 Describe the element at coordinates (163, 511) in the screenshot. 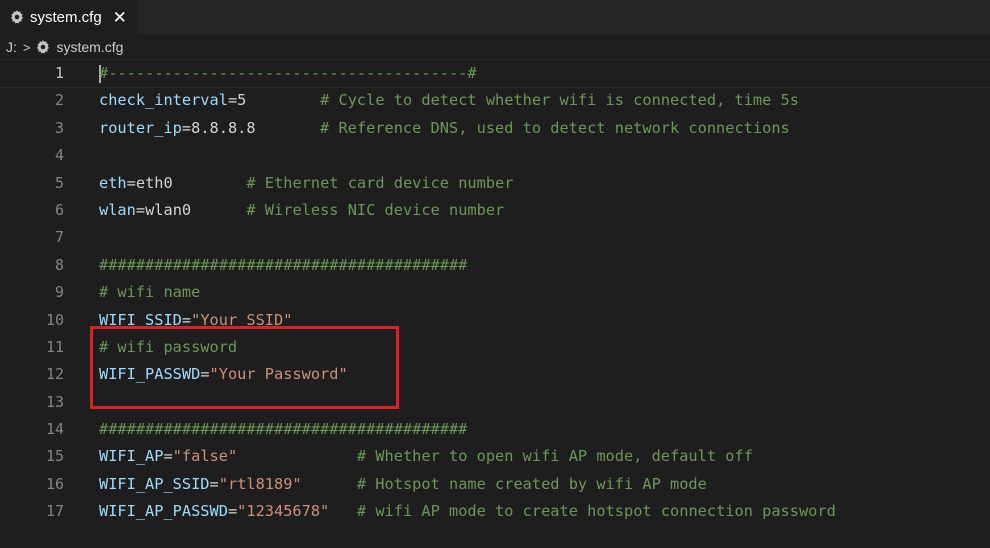

I see `config-key: WIFI_AP_PASSWD` at that location.